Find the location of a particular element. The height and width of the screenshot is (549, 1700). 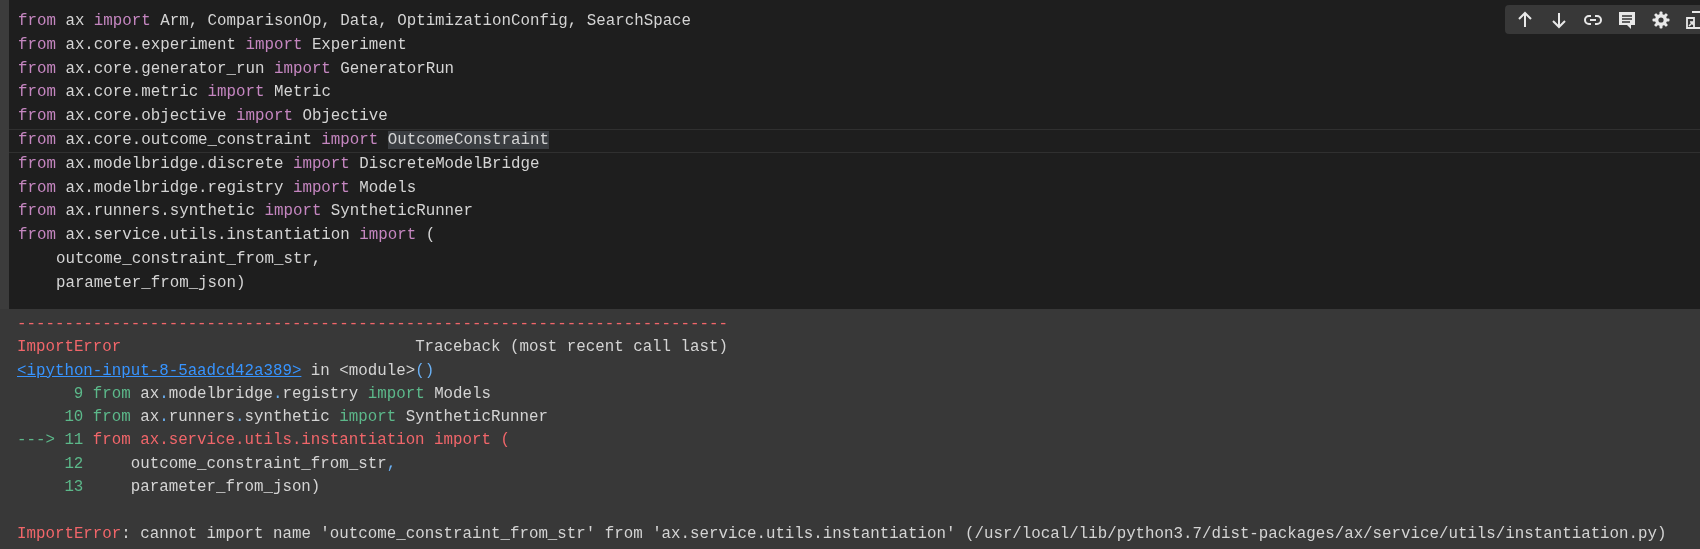

code-line: from ax.core.experiment import Experiment is located at coordinates (212, 45).